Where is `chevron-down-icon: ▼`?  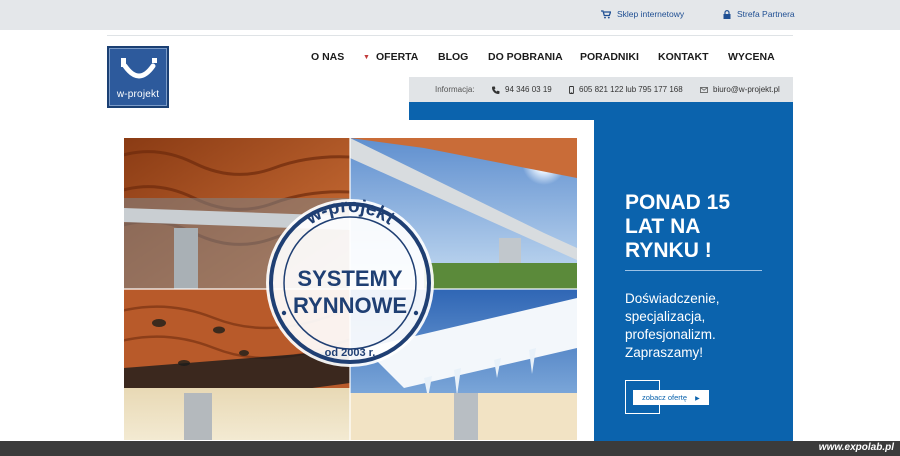 chevron-down-icon: ▼ is located at coordinates (366, 57).